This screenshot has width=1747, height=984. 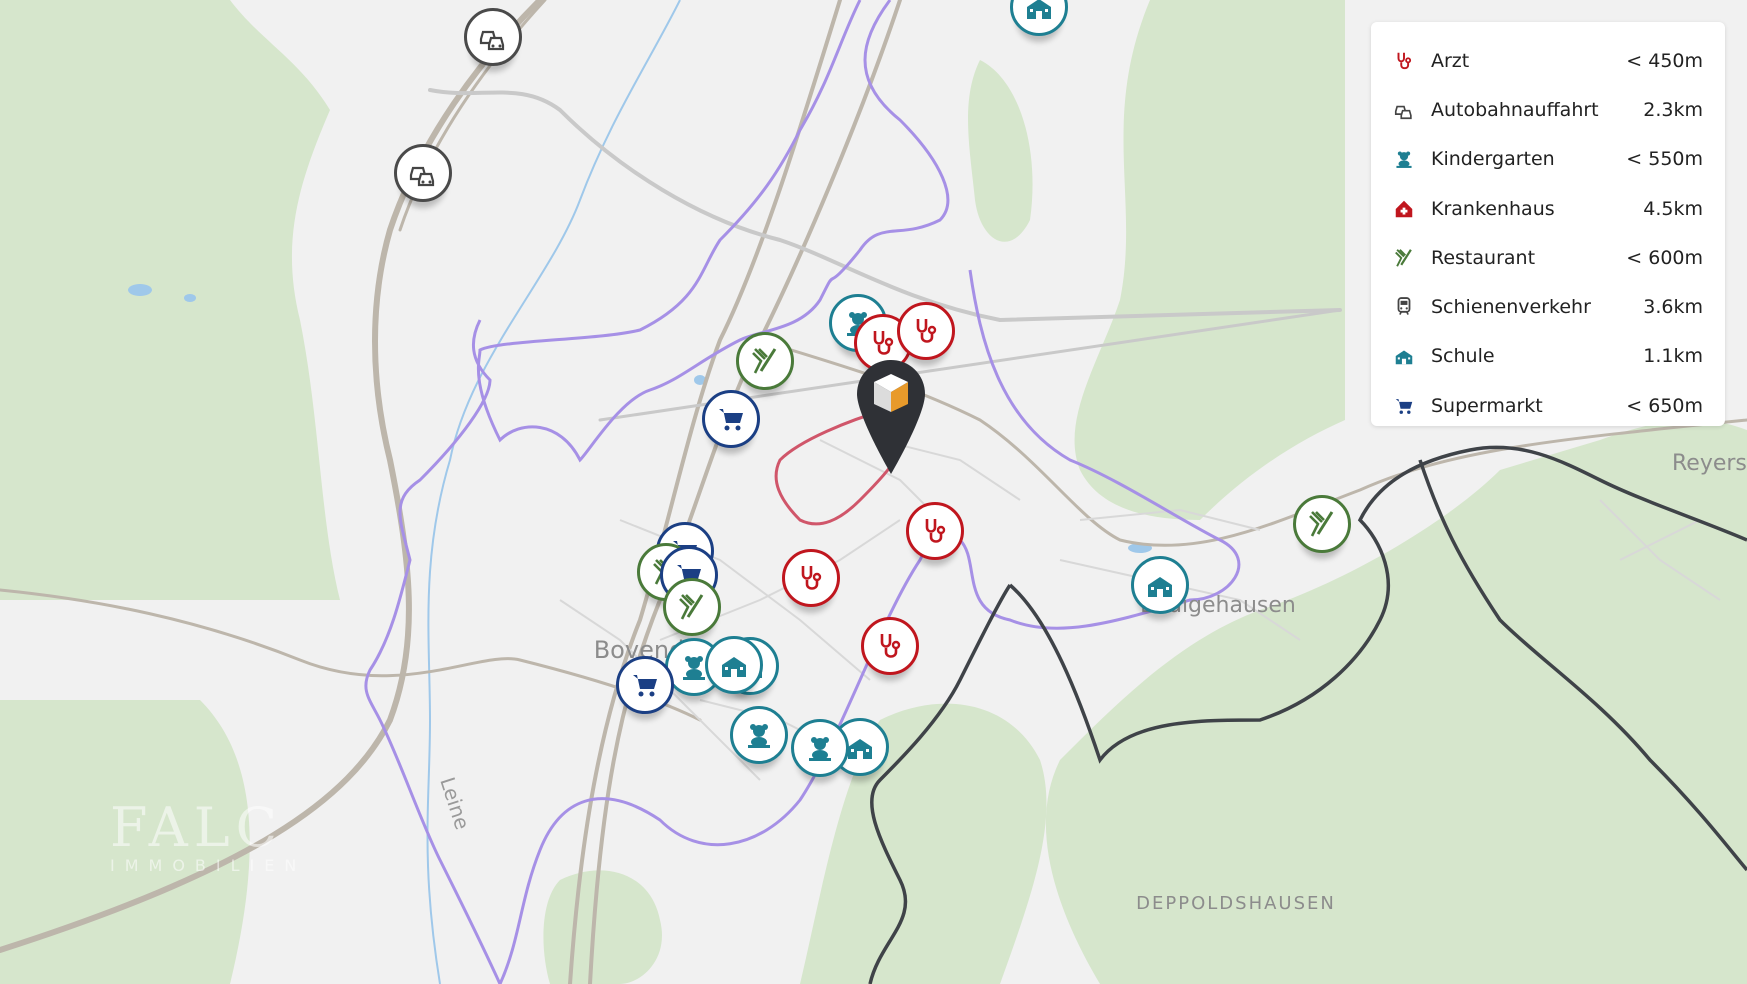 I want to click on train-icon, so click(x=1404, y=307).